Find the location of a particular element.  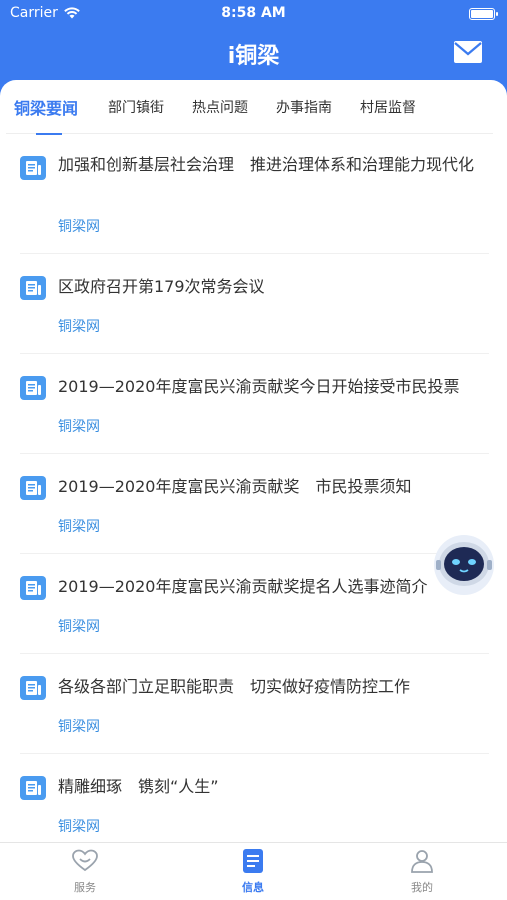

mail-icon is located at coordinates (468, 52).